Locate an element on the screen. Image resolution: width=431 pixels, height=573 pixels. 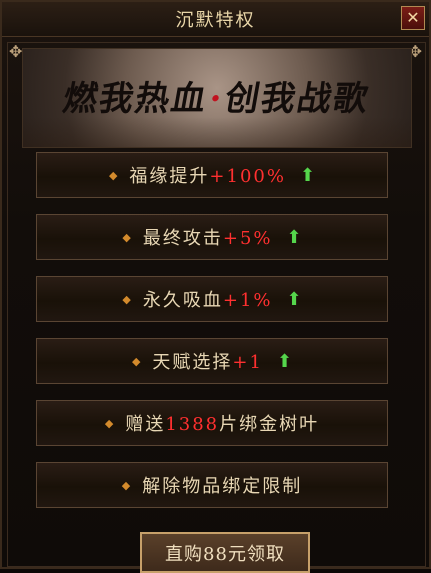
benefit-row: ◆ 永久吸血+1% ⬆ is located at coordinates (212, 299).